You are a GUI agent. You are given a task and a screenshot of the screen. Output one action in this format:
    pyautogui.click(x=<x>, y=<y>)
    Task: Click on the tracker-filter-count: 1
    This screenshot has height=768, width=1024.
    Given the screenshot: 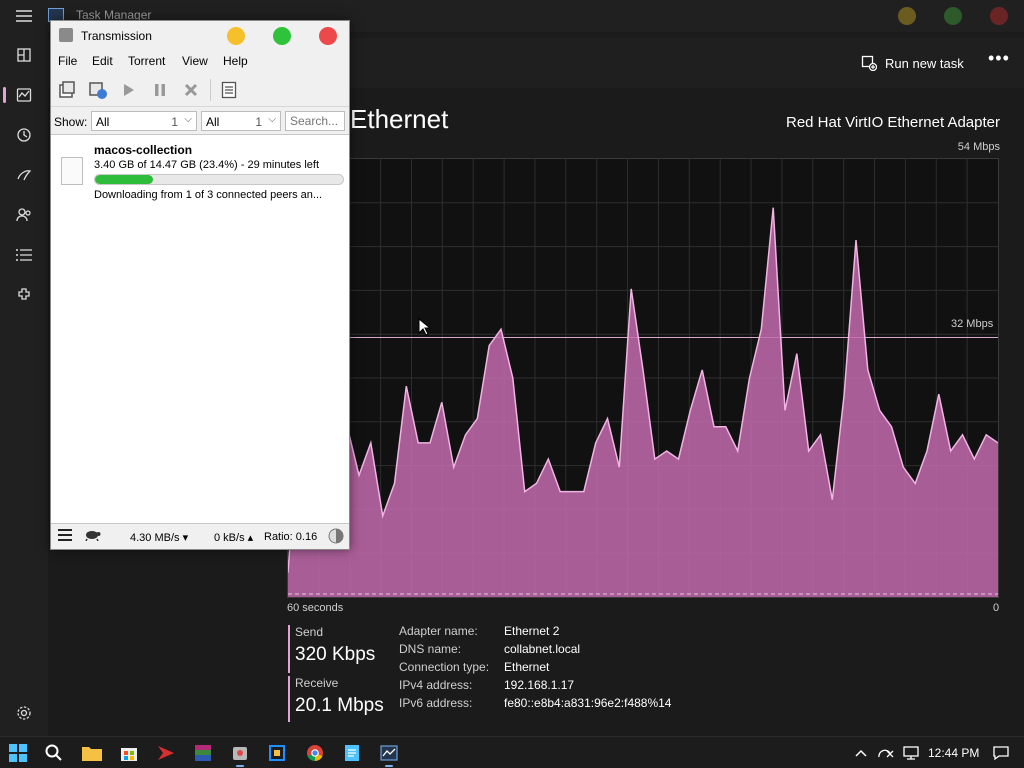 What is the action you would take?
    pyautogui.click(x=258, y=122)
    